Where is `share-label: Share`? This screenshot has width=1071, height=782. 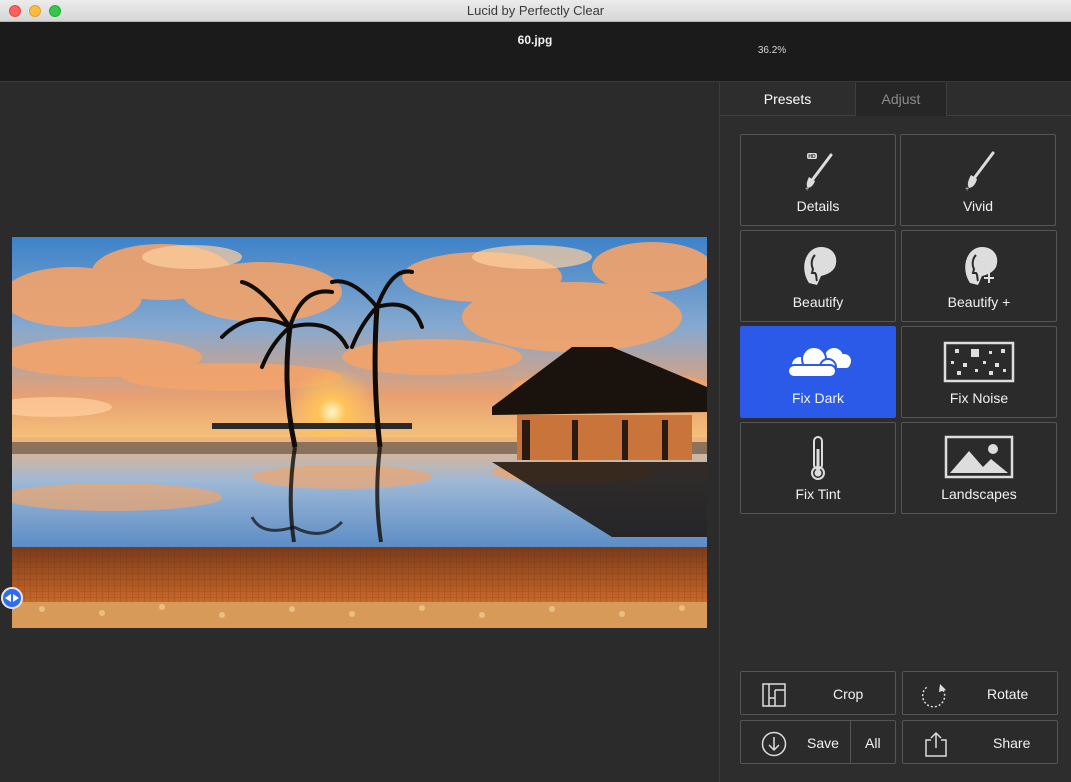
share-label: Share is located at coordinates (1012, 743).